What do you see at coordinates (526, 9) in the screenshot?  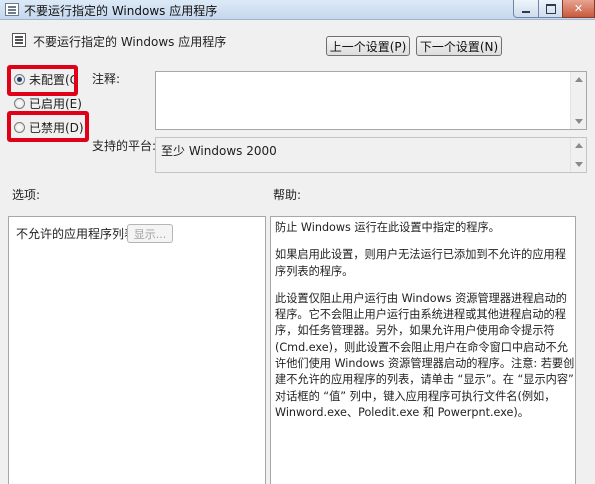 I see `minimize-button` at bounding box center [526, 9].